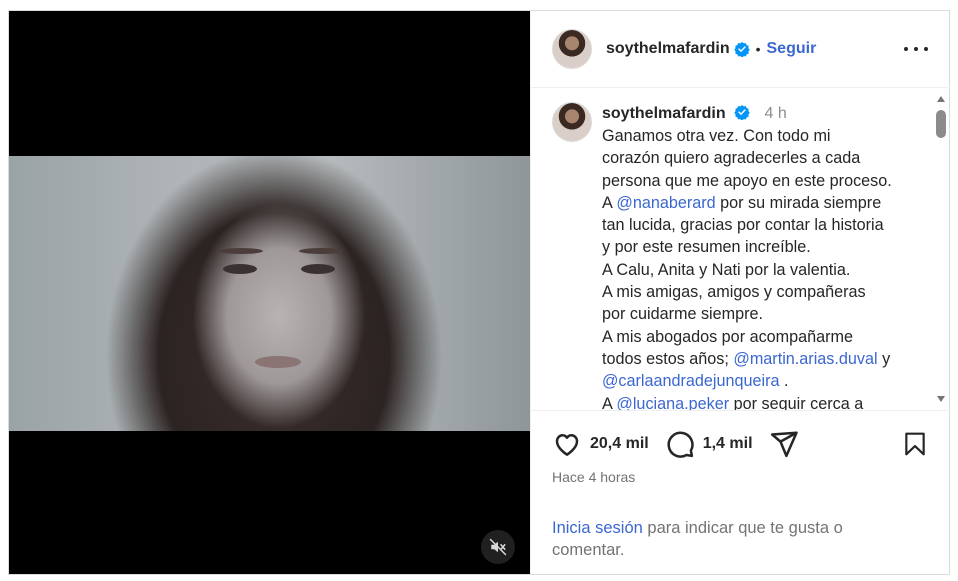 Image resolution: width=958 pixels, height=581 pixels. Describe the element at coordinates (619, 444) in the screenshot. I see `like-count: 20,4 mil` at that location.